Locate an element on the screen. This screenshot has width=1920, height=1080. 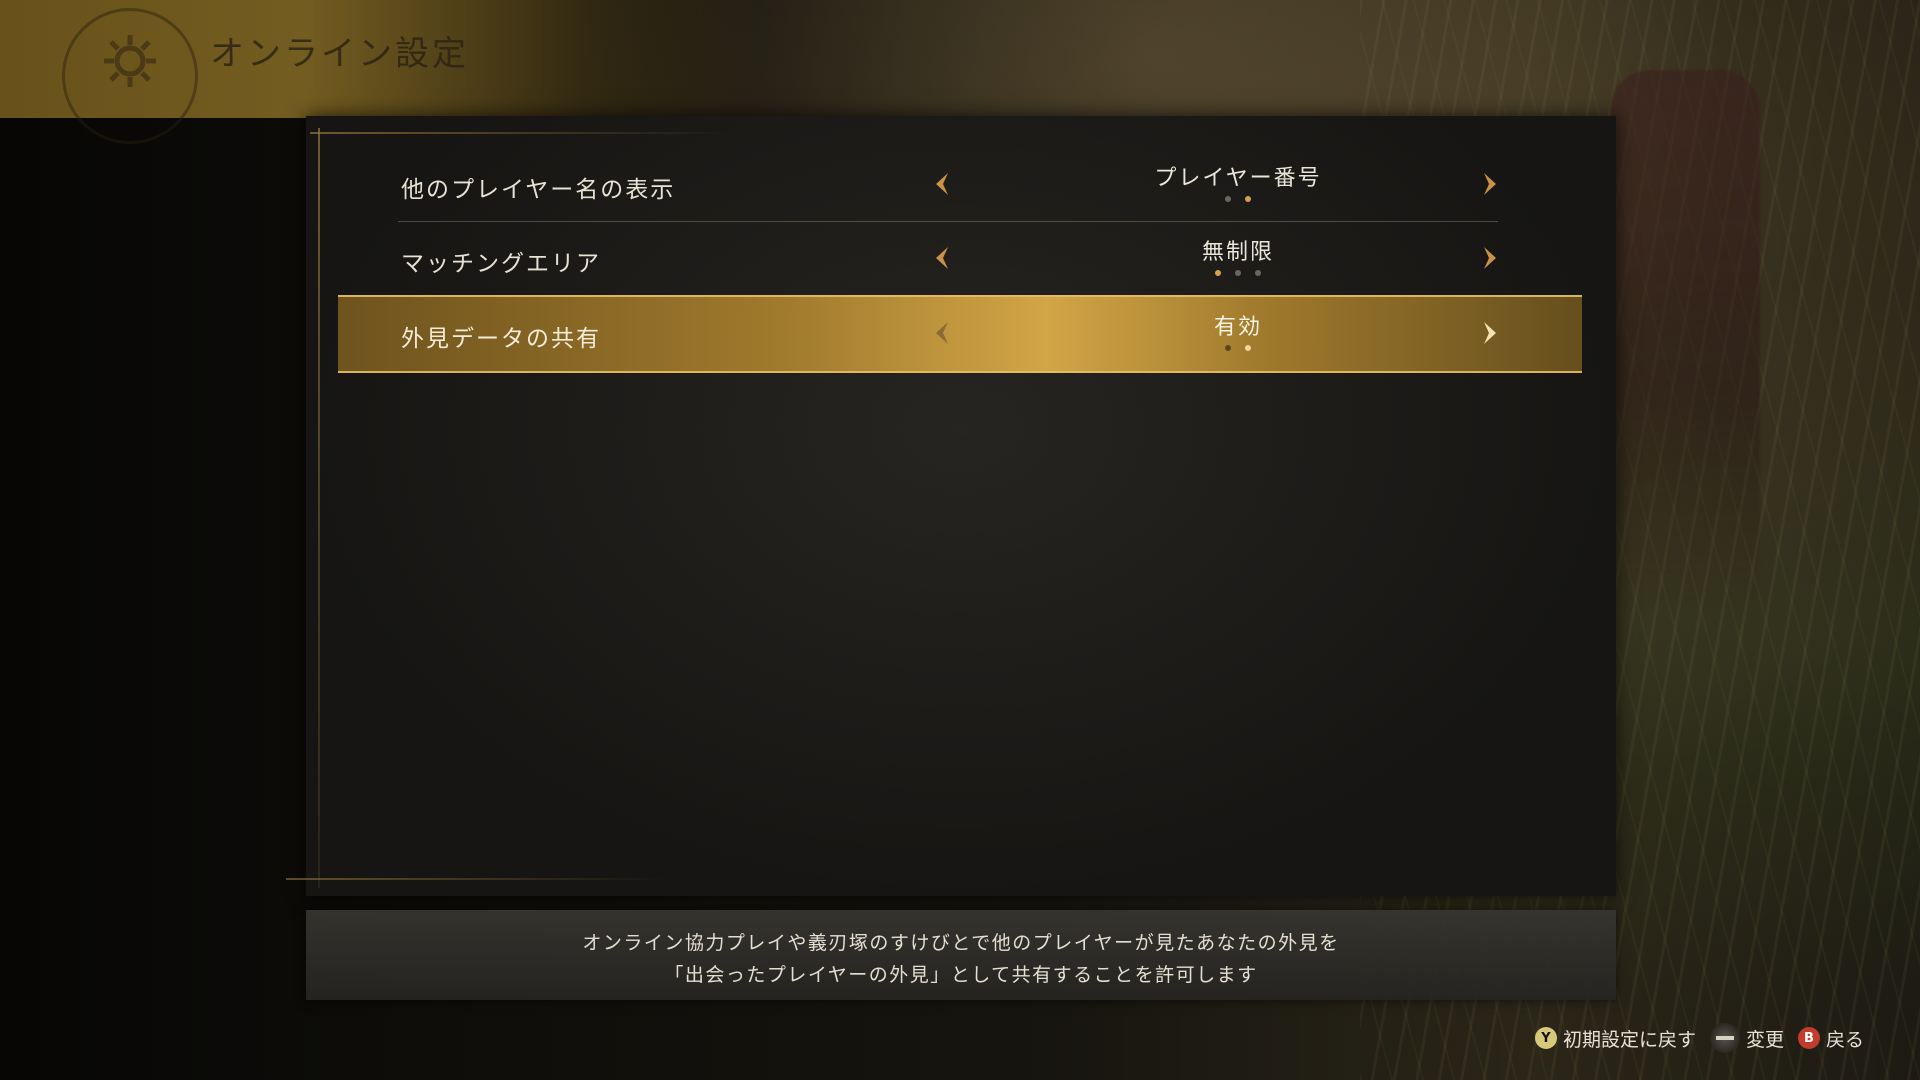
y-button-icon: Y is located at coordinates (1545, 1038).